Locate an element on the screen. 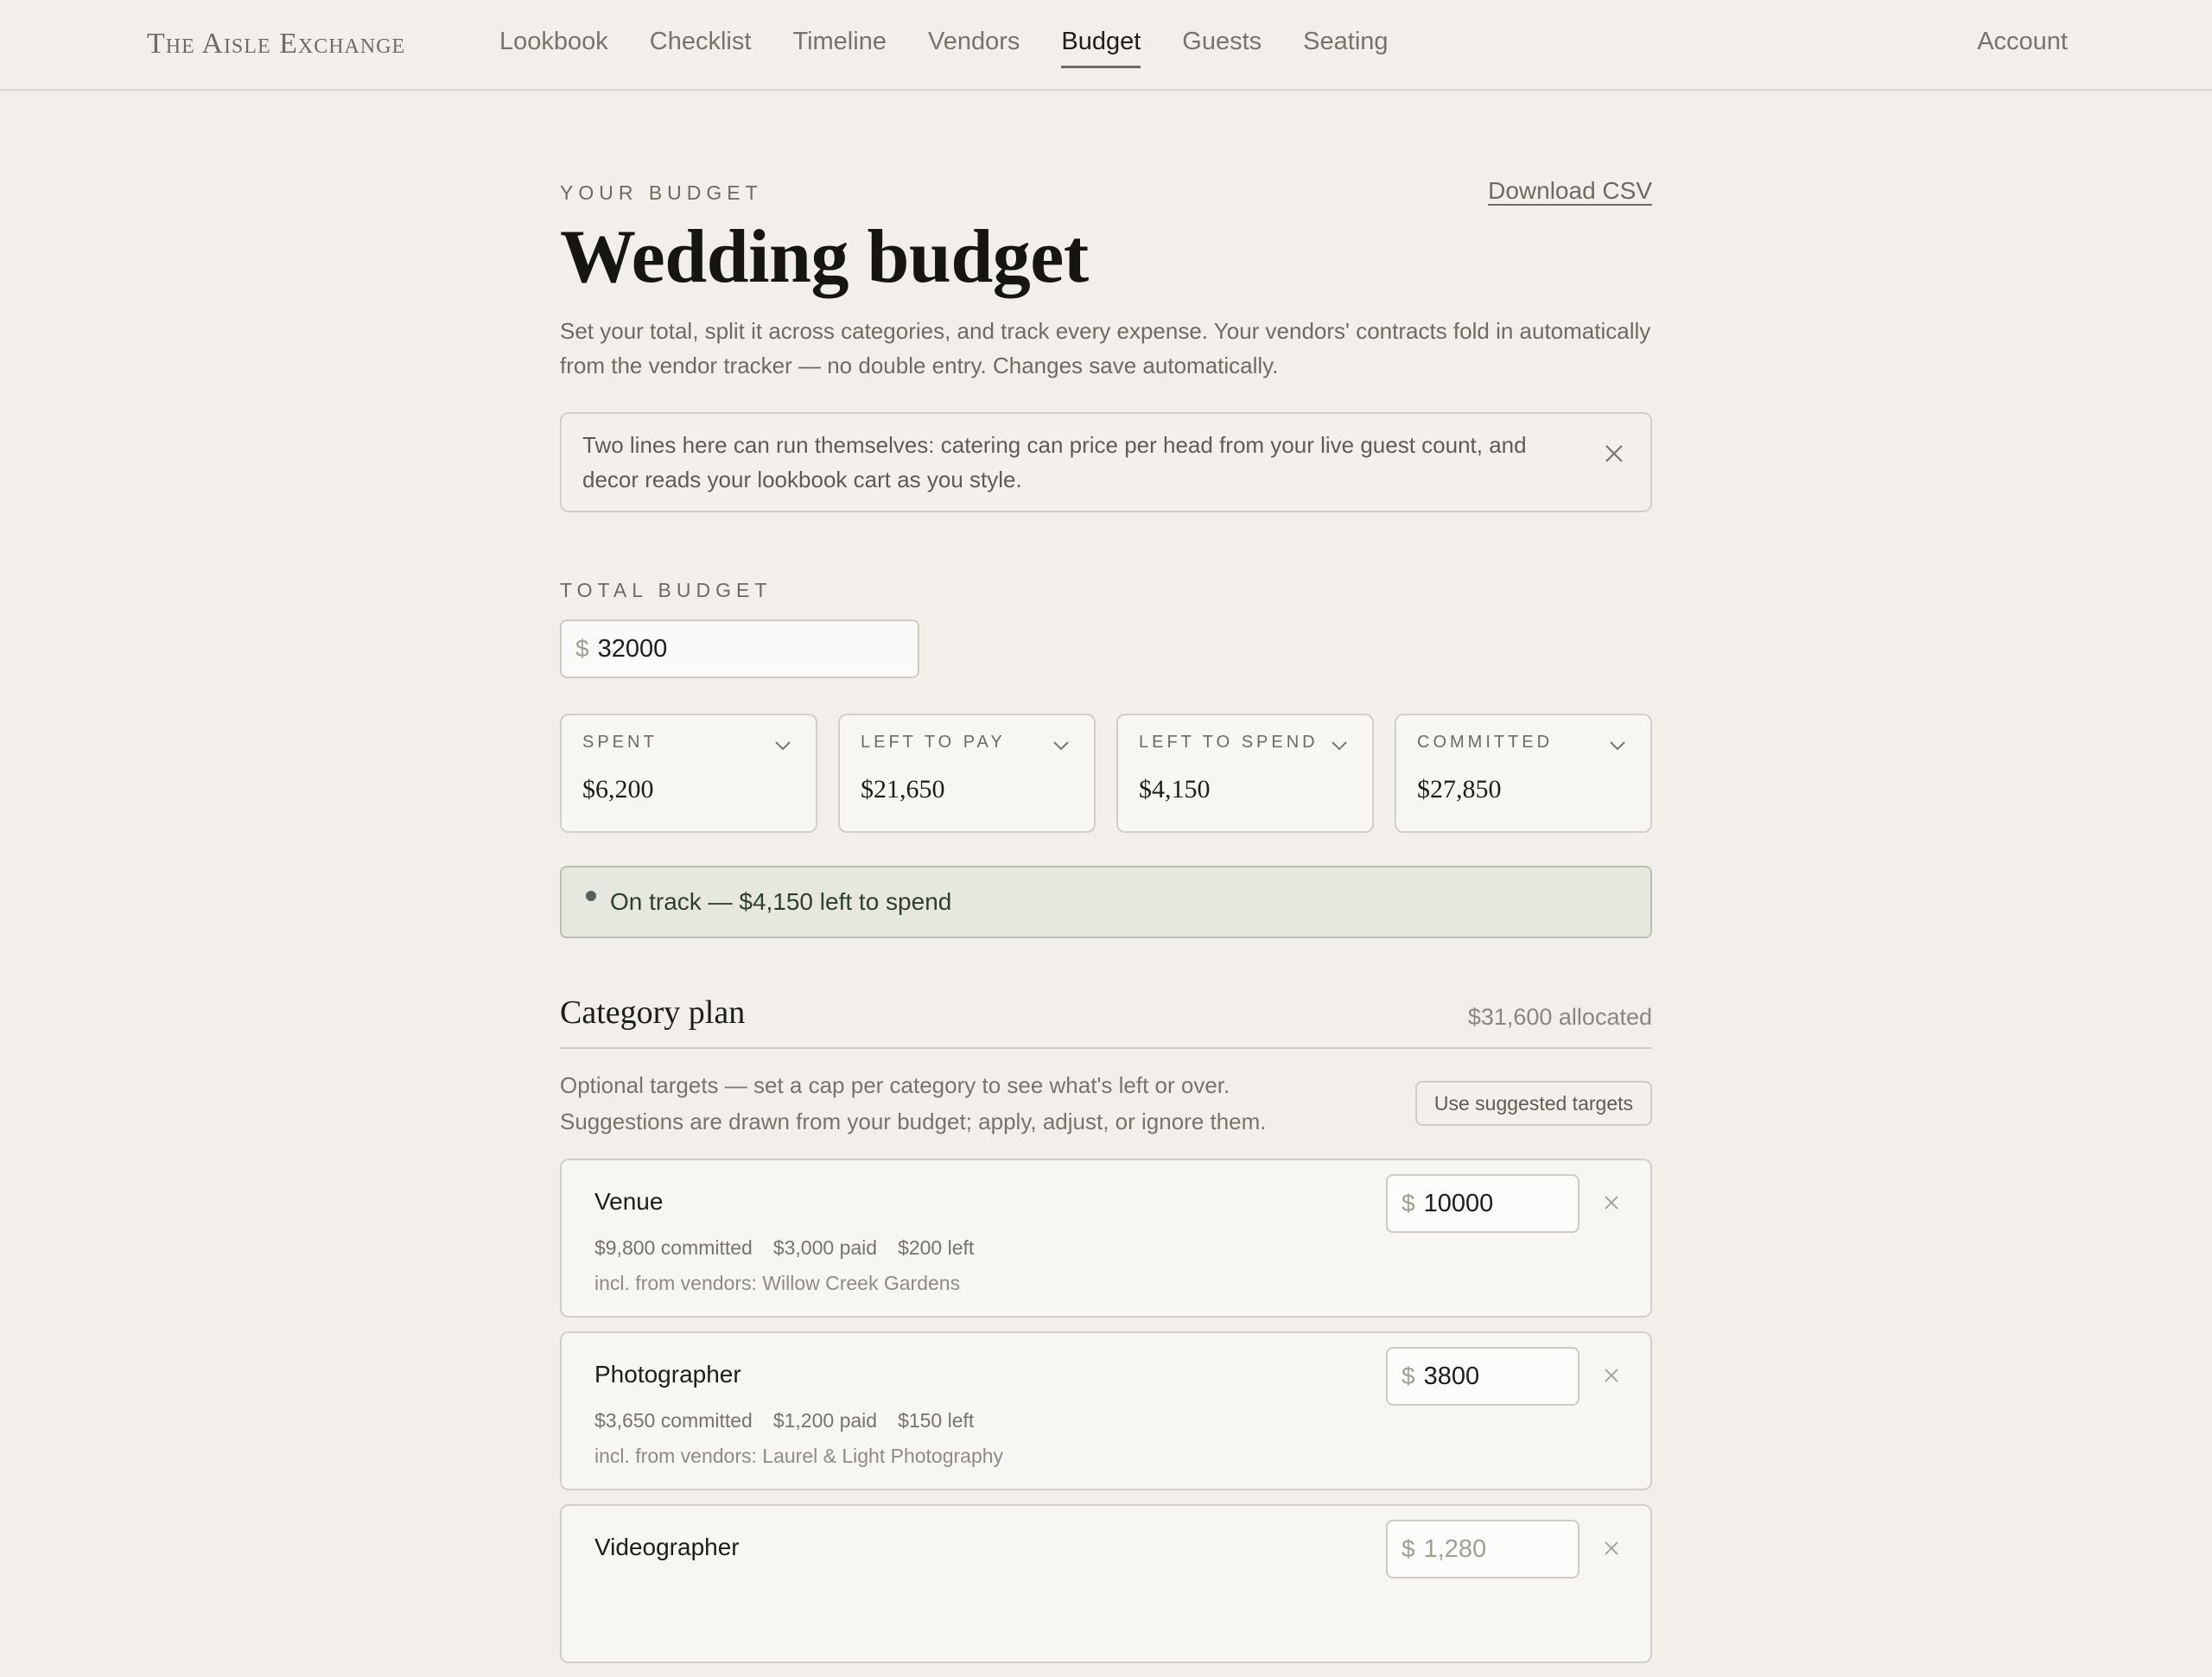 The image size is (2212, 1677). stat-value: $27,850 is located at coordinates (1459, 789).